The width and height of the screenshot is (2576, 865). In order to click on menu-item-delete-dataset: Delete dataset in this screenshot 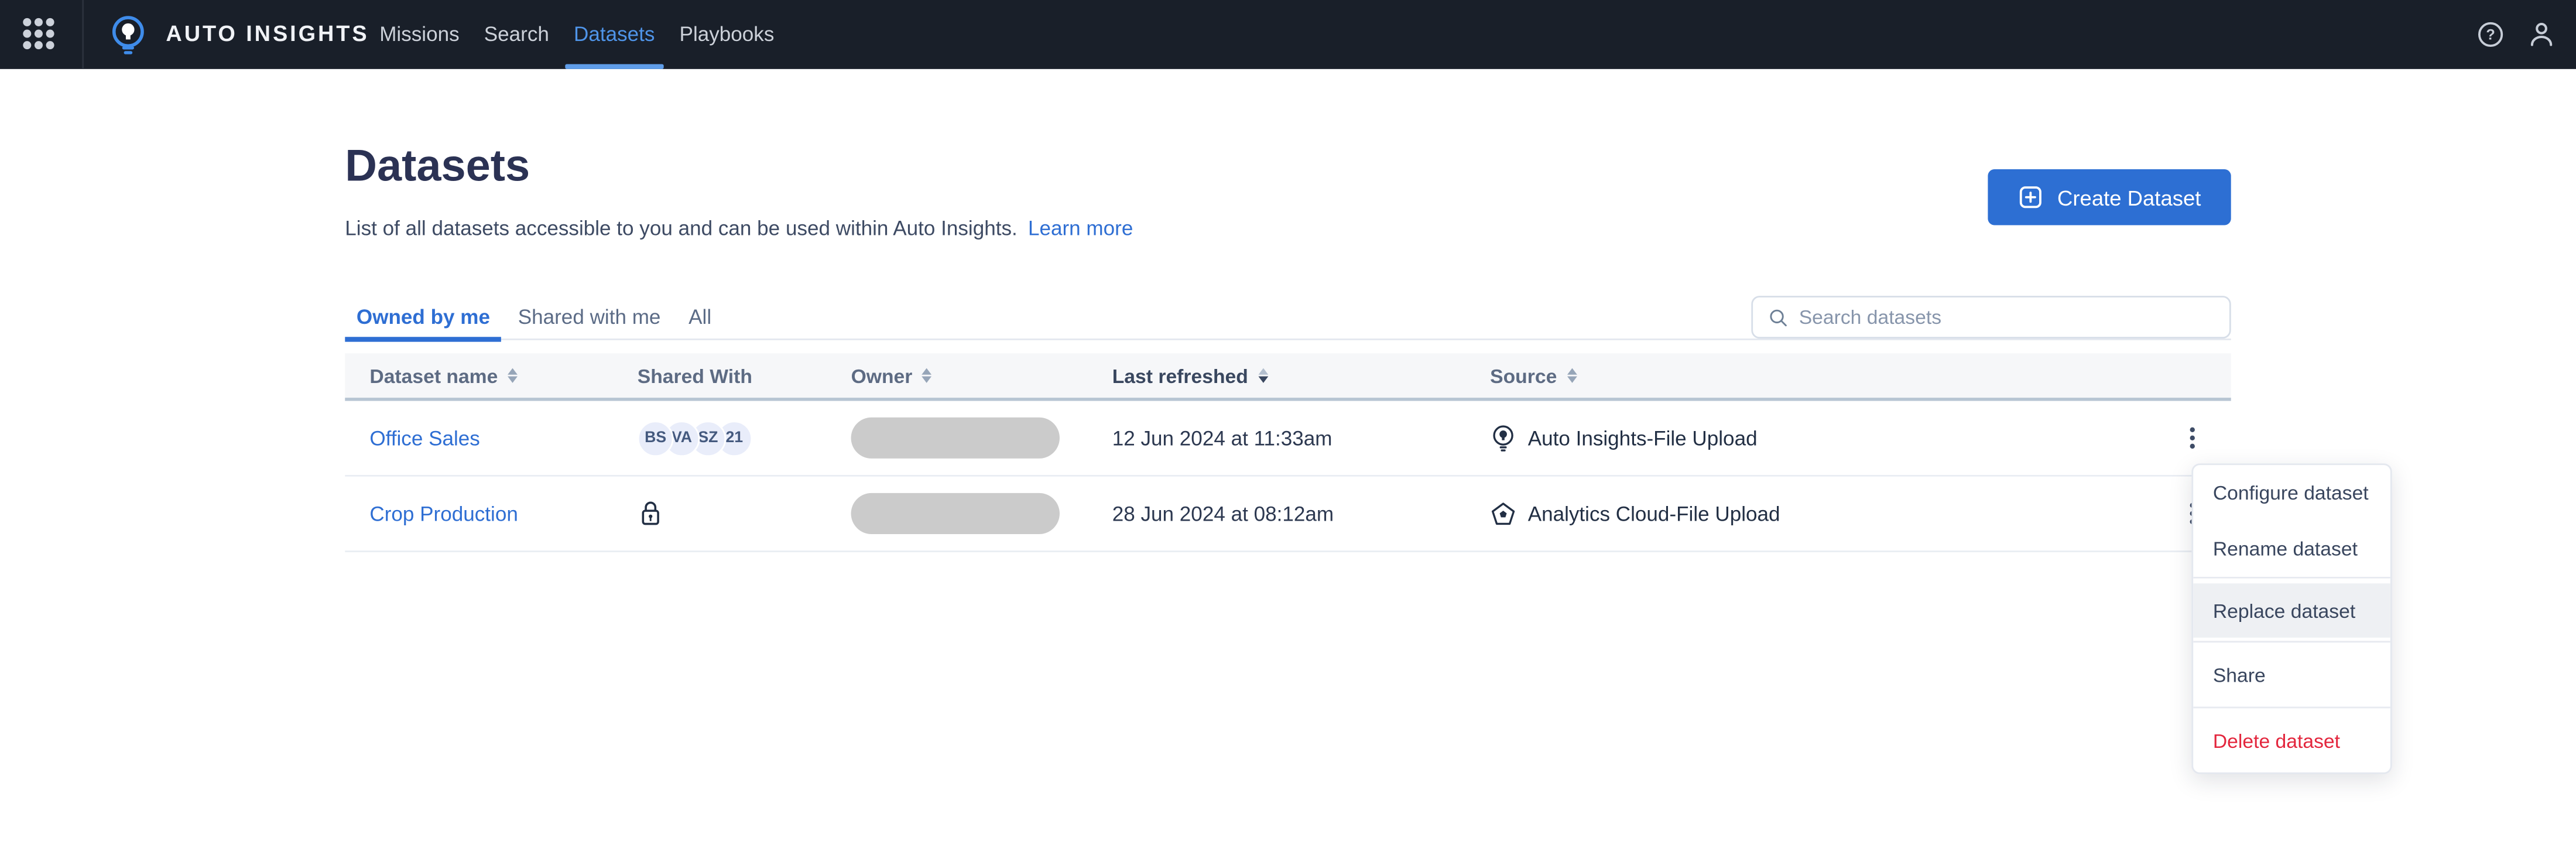, I will do `click(2291, 740)`.